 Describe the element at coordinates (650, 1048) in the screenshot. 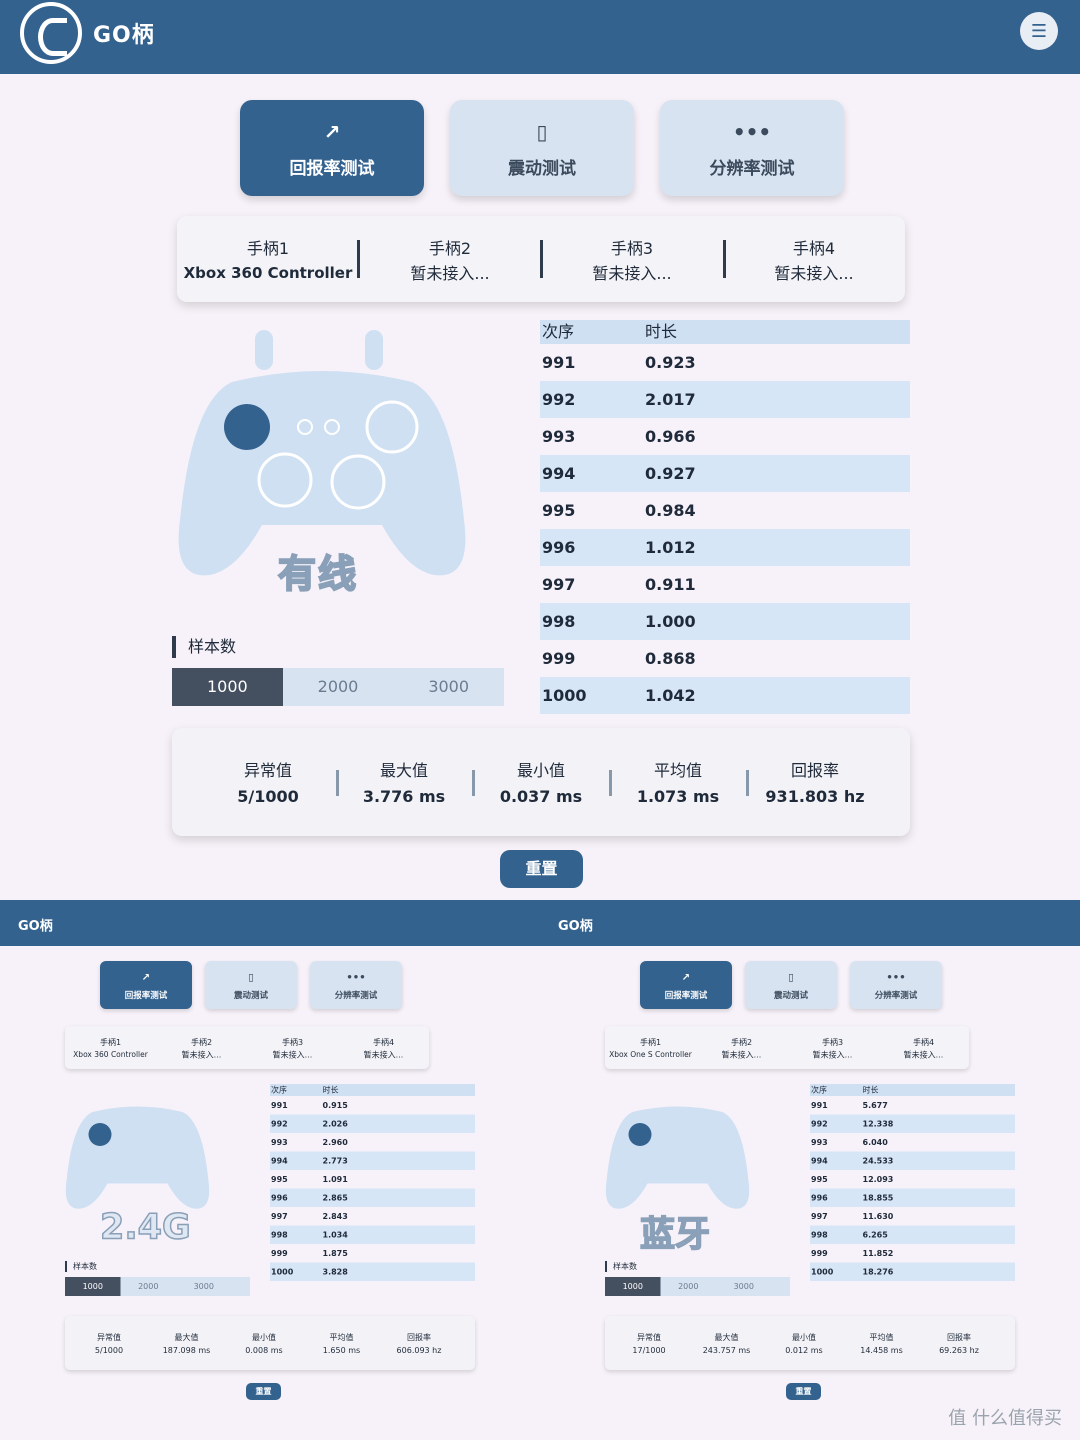

I see `gamepad-1: 手柄1 Xbox One S Controller` at that location.